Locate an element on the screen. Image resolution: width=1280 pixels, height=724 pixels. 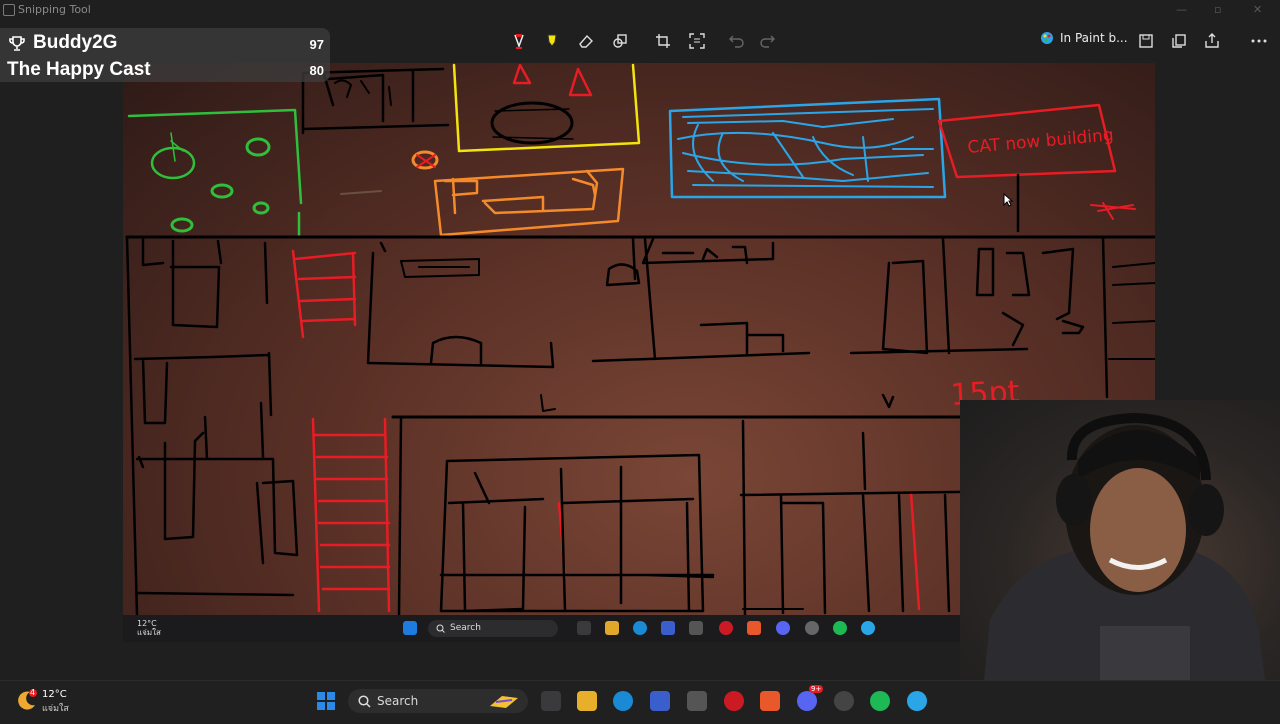
save-icon is located at coordinates (1146, 41).